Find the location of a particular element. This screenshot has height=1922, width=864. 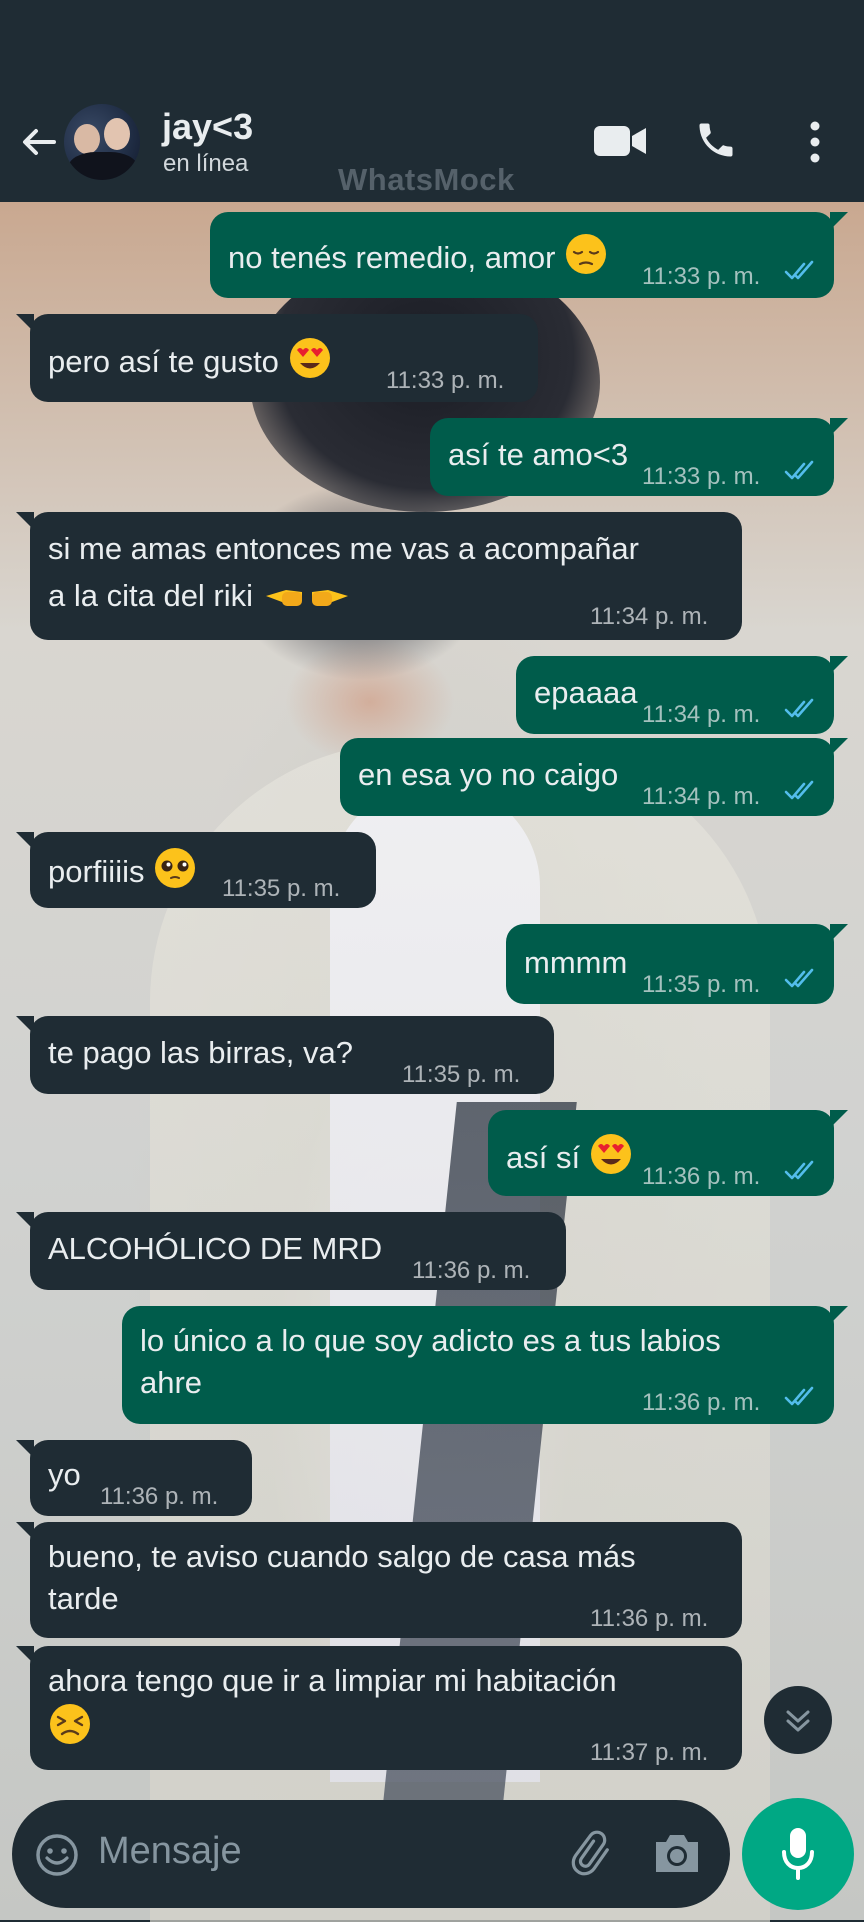

message-line: así te amo<3 is located at coordinates (538, 454).